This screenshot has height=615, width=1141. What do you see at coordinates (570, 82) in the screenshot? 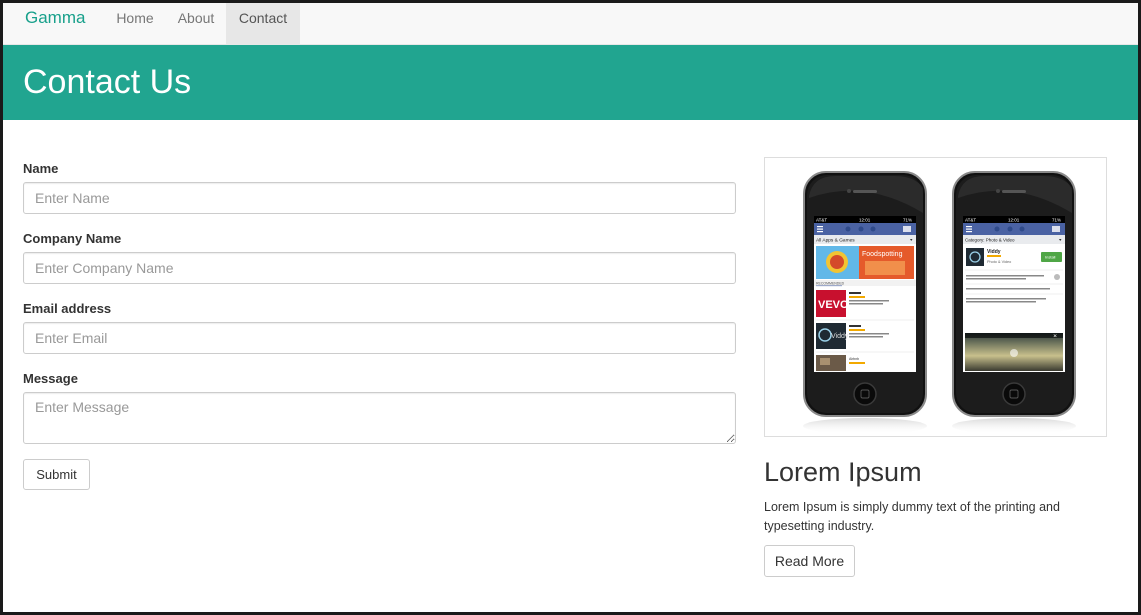
I see `page-header: Contact Us` at bounding box center [570, 82].